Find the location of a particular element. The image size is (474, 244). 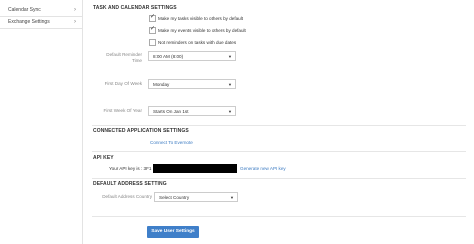

sidebar-item-exchange-settings: Exchange Settings › is located at coordinates (41, 22).